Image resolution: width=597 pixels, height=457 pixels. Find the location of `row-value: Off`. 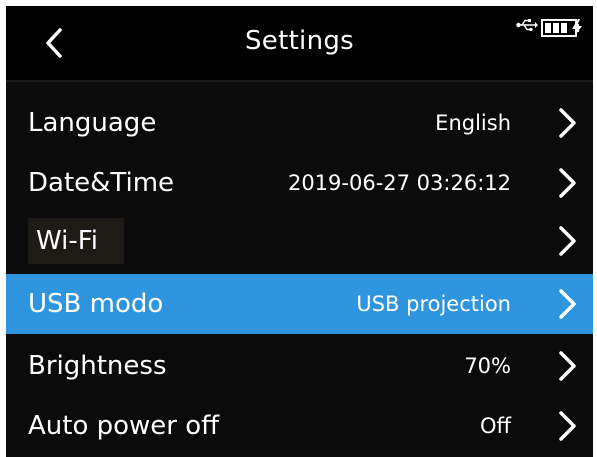

row-value: Off is located at coordinates (495, 426).